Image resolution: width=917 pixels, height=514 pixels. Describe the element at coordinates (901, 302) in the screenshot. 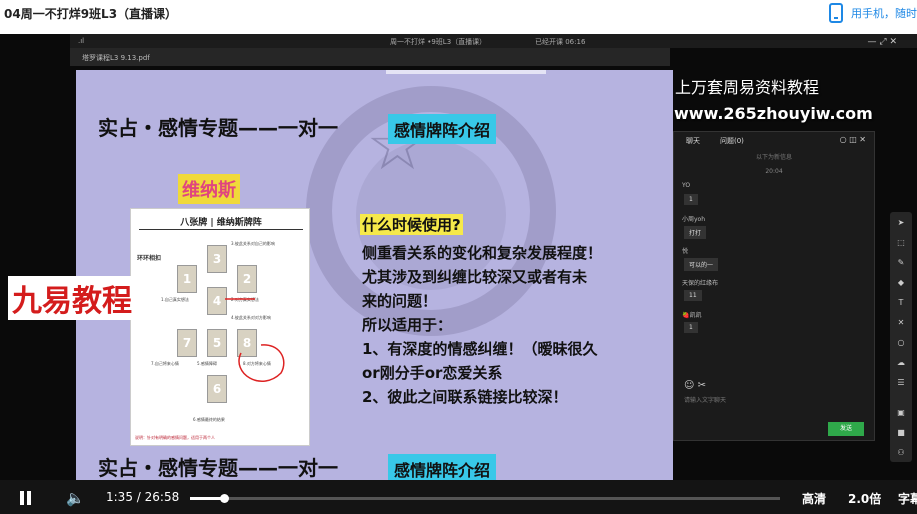

I see `text-icon: T` at that location.